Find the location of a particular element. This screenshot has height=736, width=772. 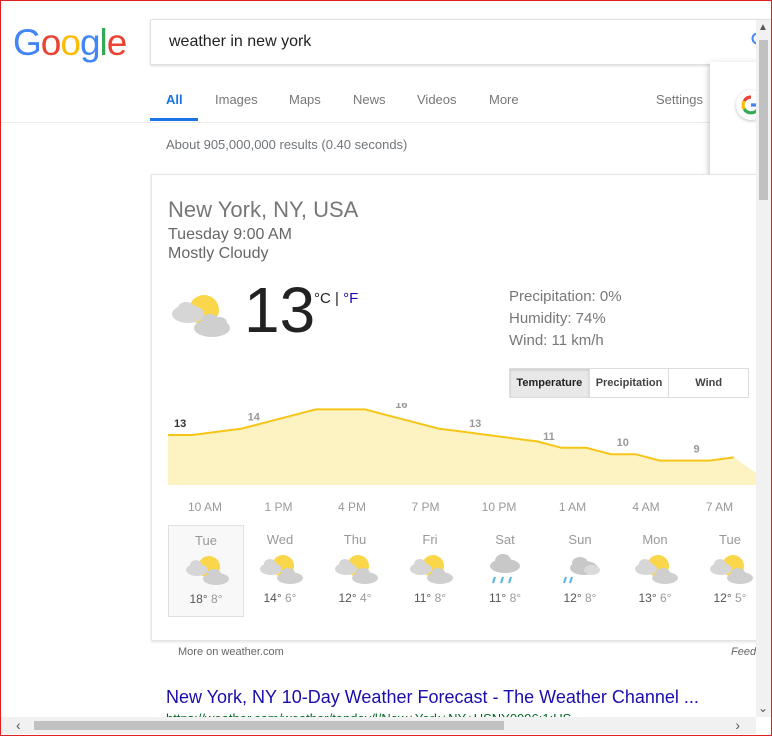

logo-letter: l is located at coordinates (103, 42).